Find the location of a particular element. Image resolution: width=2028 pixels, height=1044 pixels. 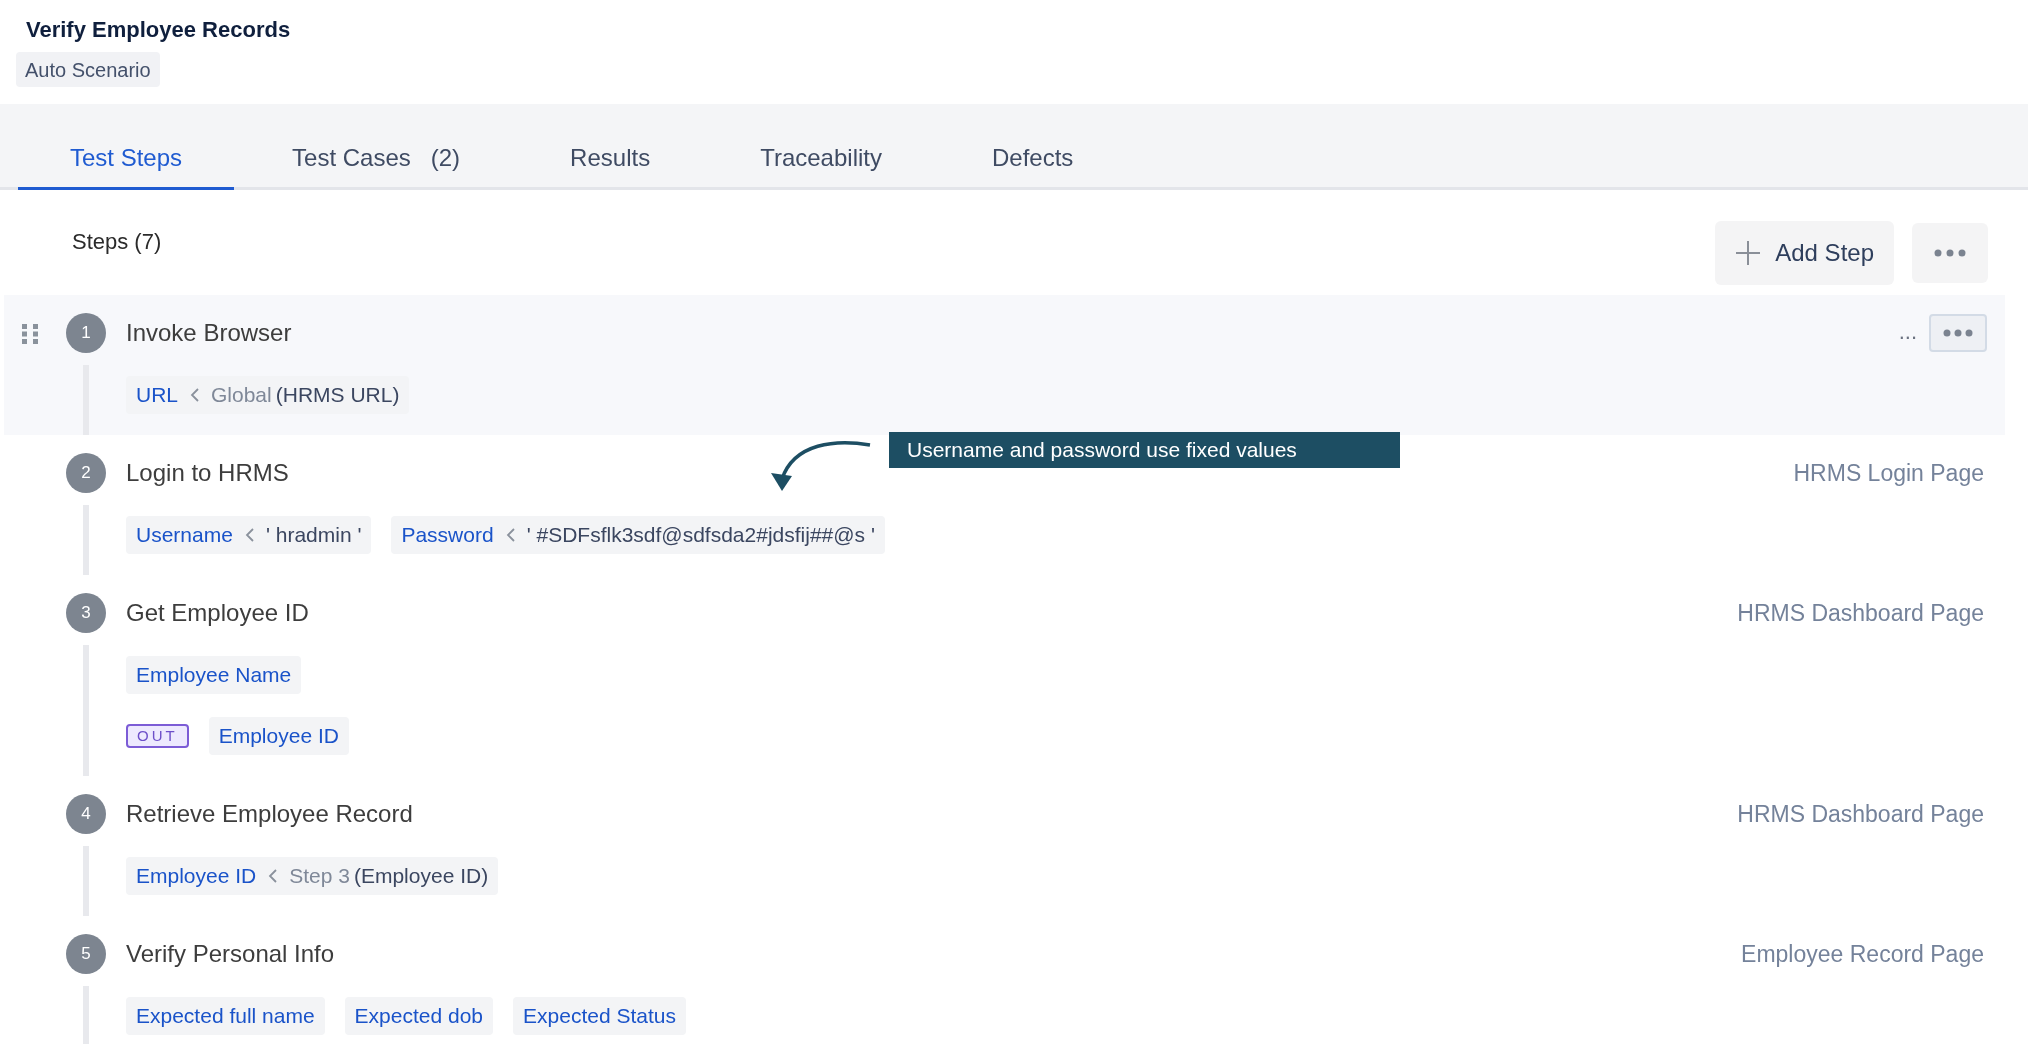

page-label: Employee Record Page is located at coordinates (1862, 954).